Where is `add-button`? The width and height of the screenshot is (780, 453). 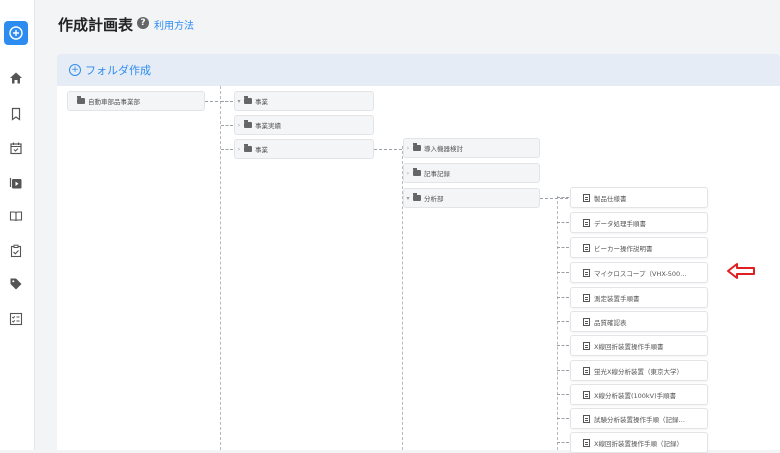
add-button is located at coordinates (16, 33).